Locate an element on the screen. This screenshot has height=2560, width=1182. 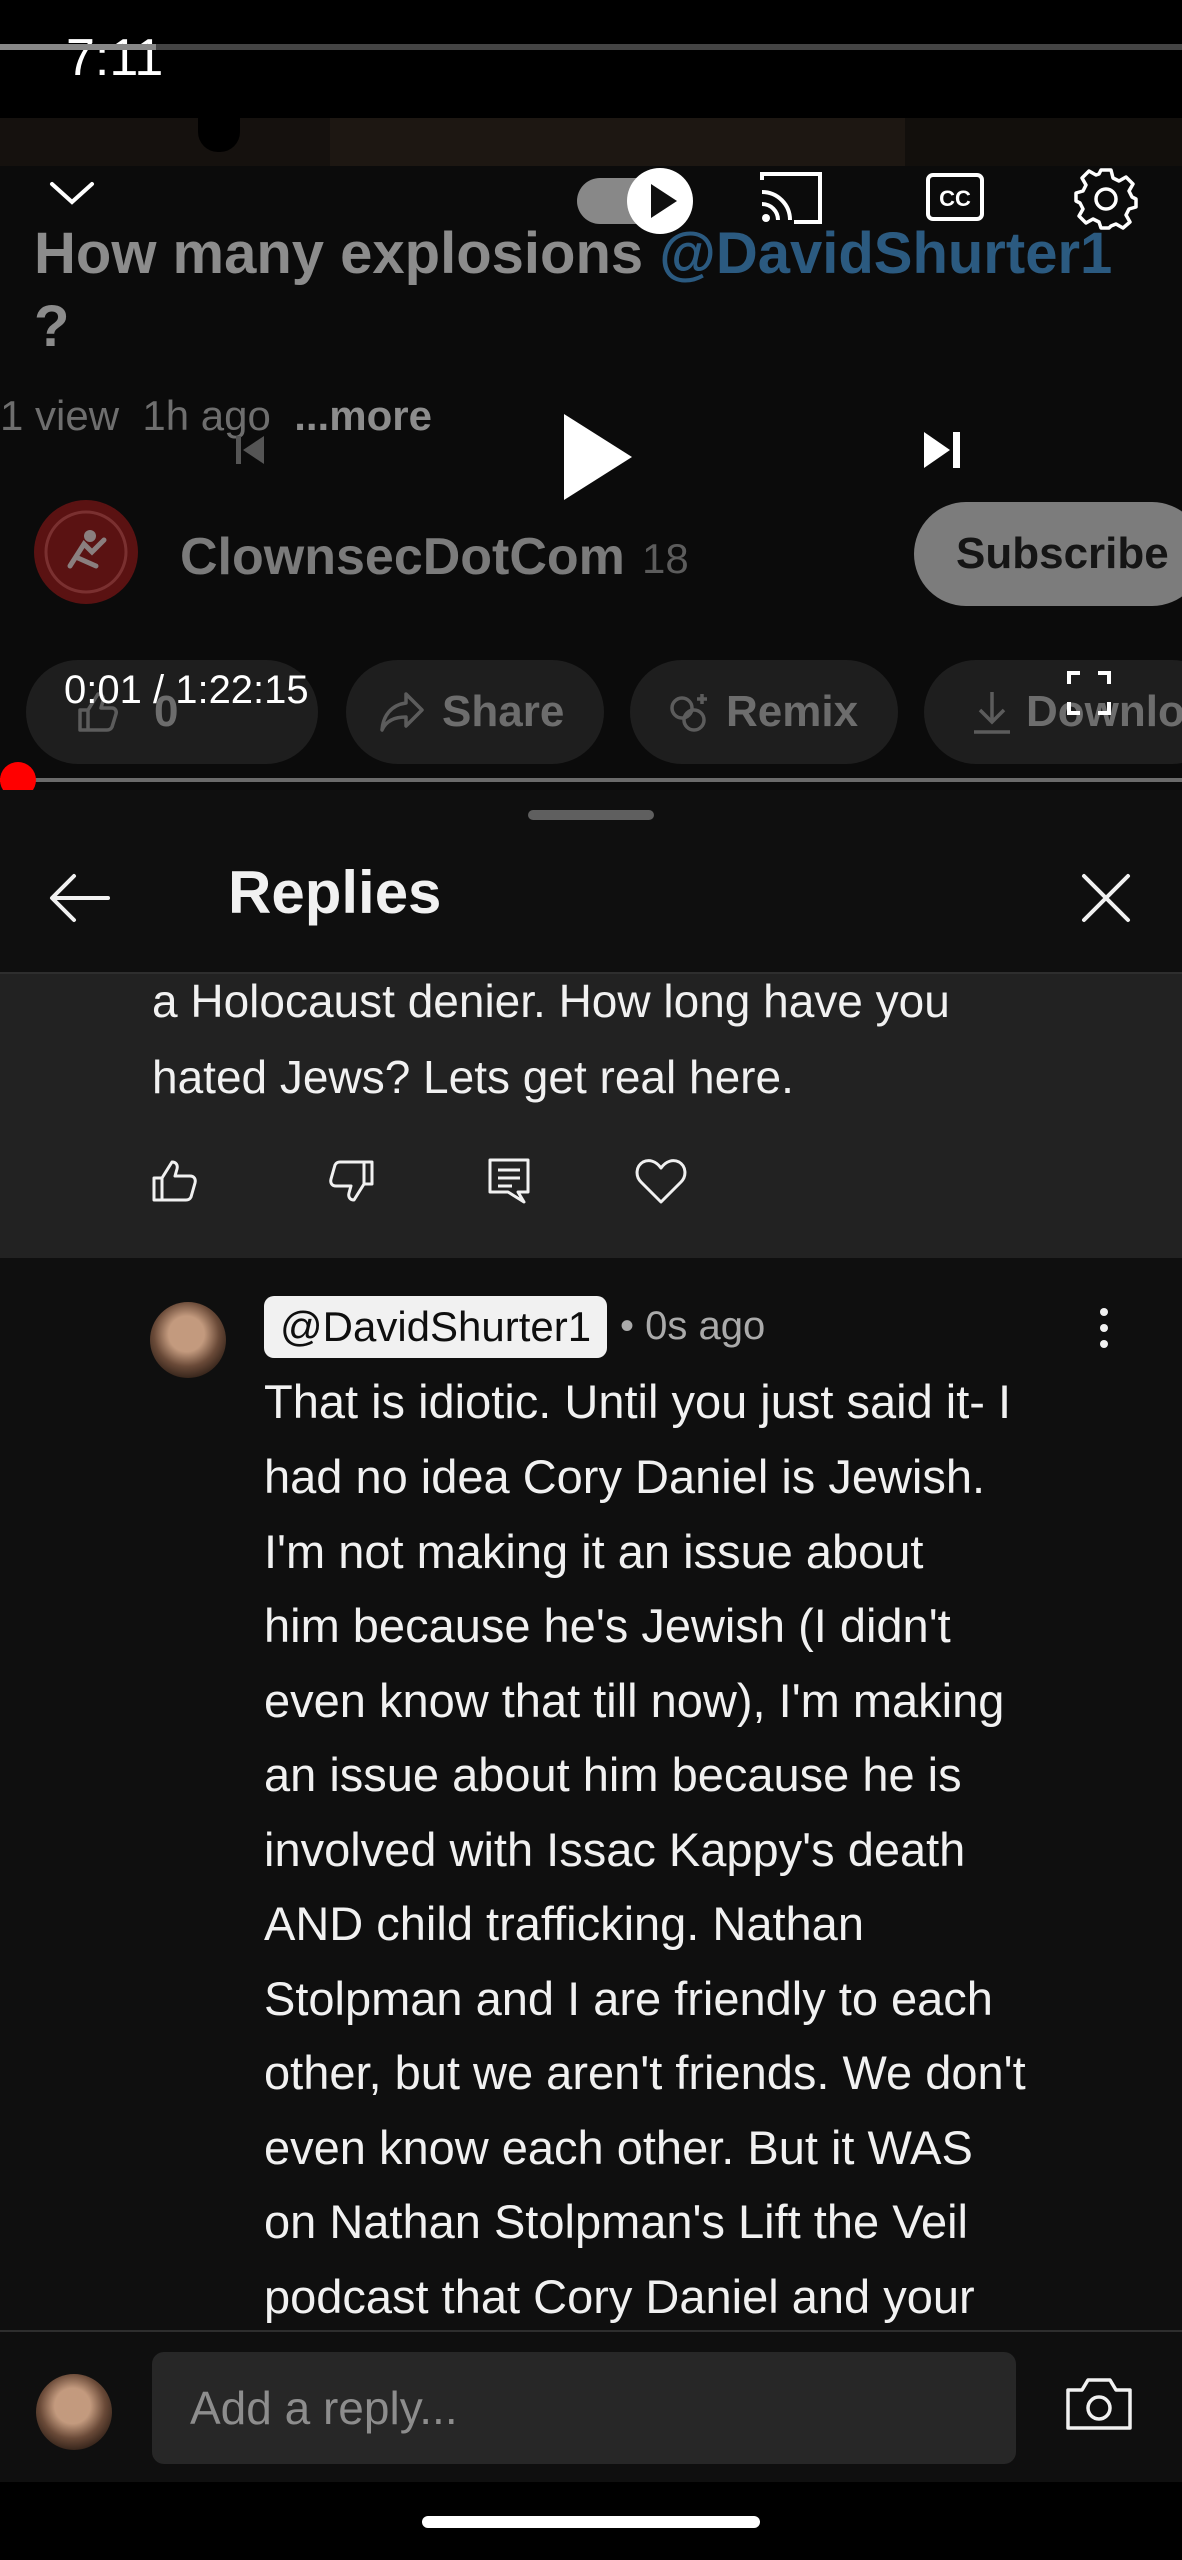
reply-text-line: I'm not making it an issue about is located at coordinates (594, 1551).